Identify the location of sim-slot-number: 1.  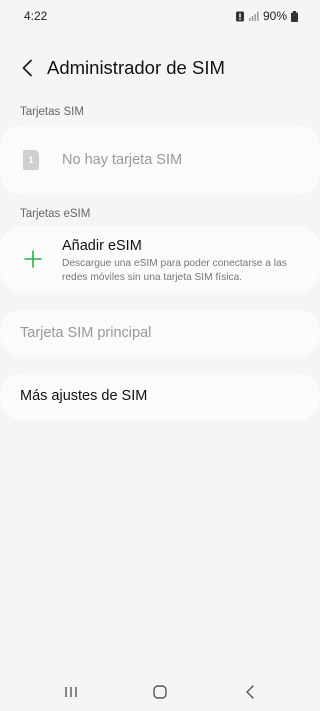
(31, 160).